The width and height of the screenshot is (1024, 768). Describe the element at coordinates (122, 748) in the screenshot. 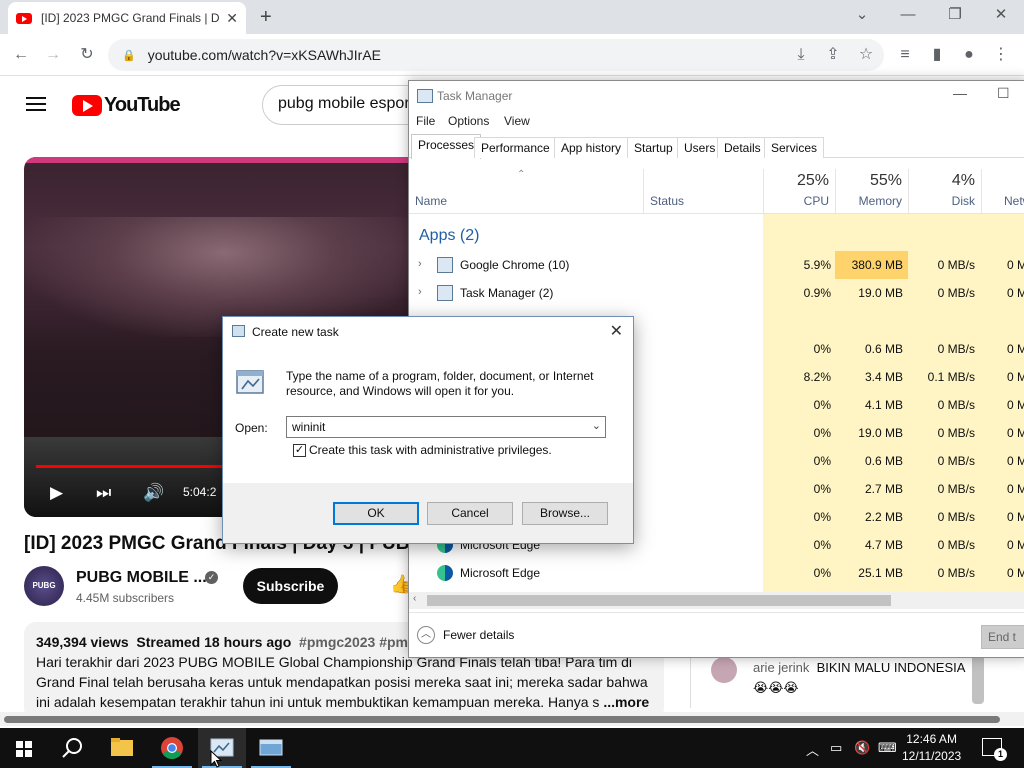

I see `file-explorer-button` at that location.